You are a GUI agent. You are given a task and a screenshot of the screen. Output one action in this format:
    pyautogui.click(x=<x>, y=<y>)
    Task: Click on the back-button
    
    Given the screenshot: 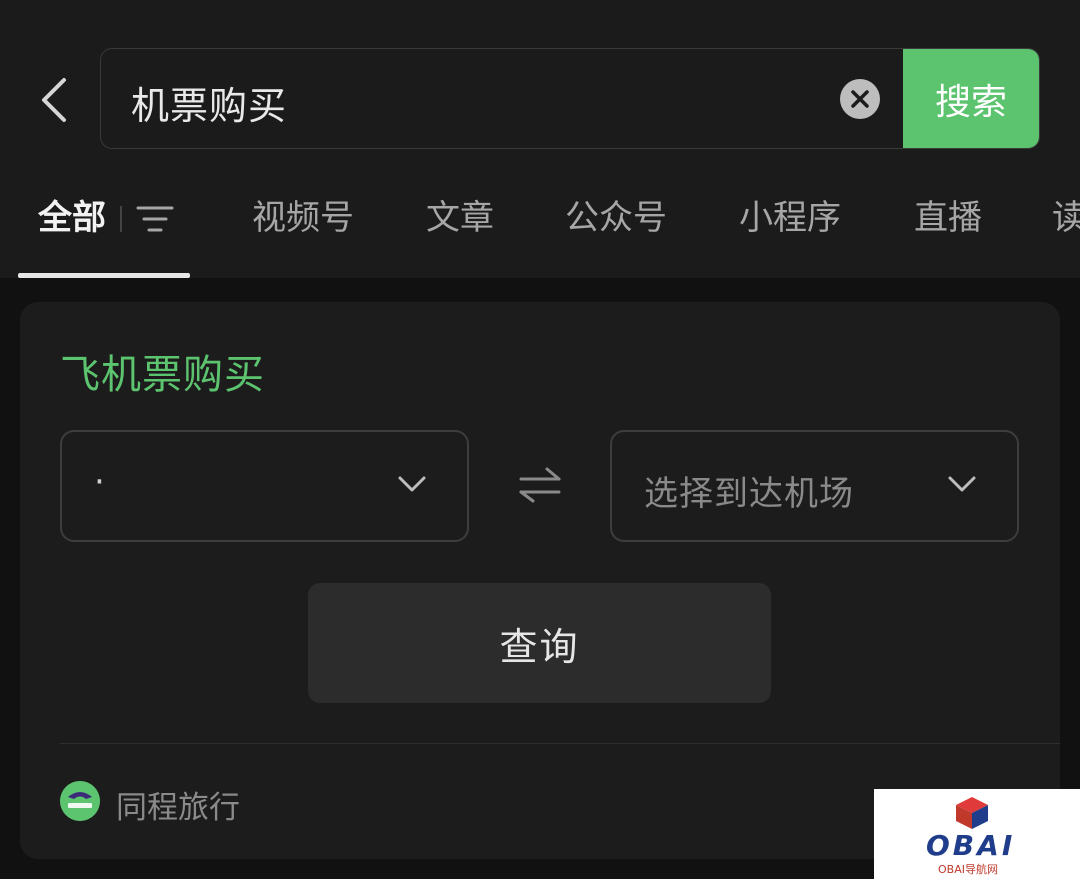 What is the action you would take?
    pyautogui.click(x=56, y=100)
    